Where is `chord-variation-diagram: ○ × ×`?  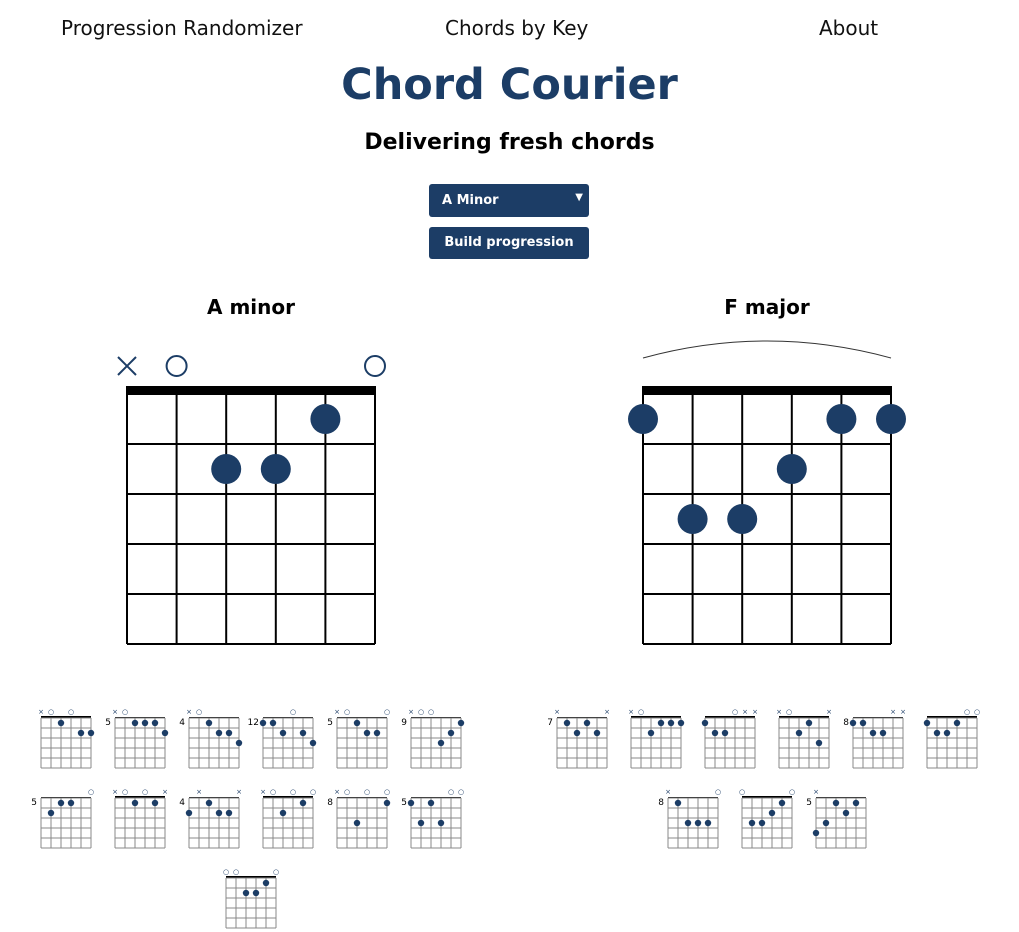
chord-variation-diagram: ○ × × is located at coordinates (726, 739).